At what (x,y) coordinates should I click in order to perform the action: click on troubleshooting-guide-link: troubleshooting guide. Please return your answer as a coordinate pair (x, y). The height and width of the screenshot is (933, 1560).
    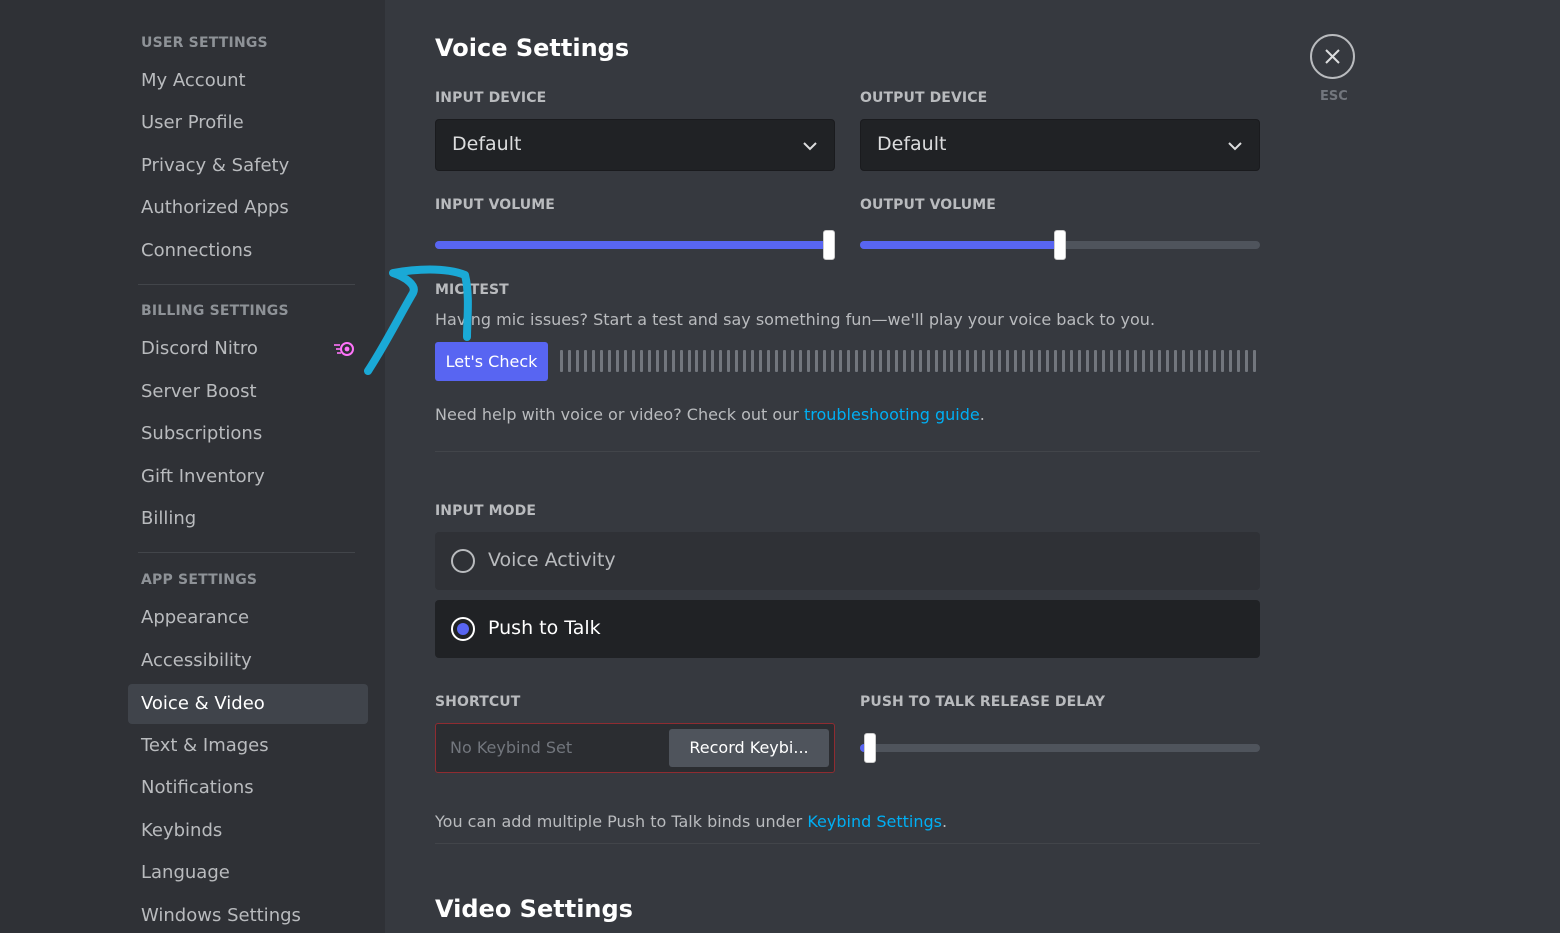
    Looking at the image, I should click on (892, 414).